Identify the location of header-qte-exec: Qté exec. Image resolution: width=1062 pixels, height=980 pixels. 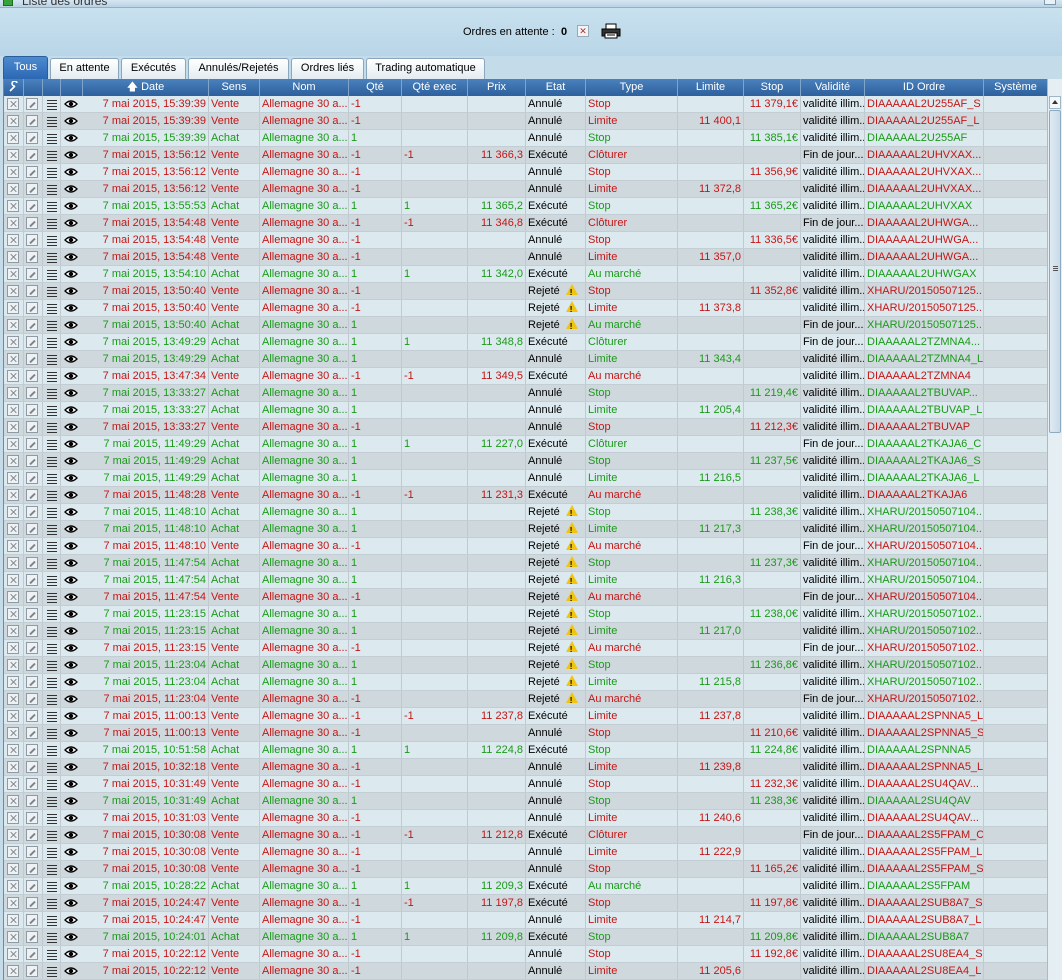
(435, 87).